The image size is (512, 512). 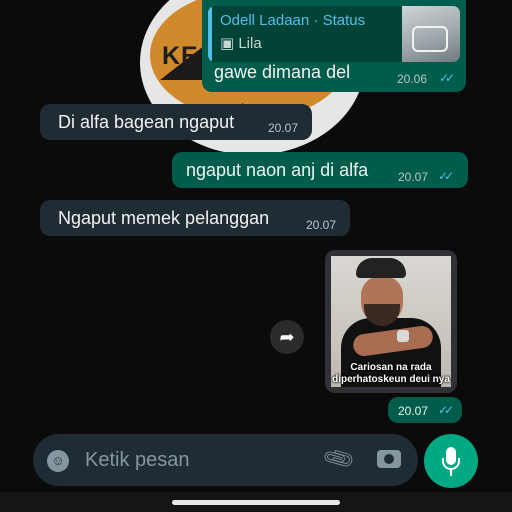 What do you see at coordinates (241, 43) in the screenshot?
I see `quote-subtitle: ▣ Lila` at bounding box center [241, 43].